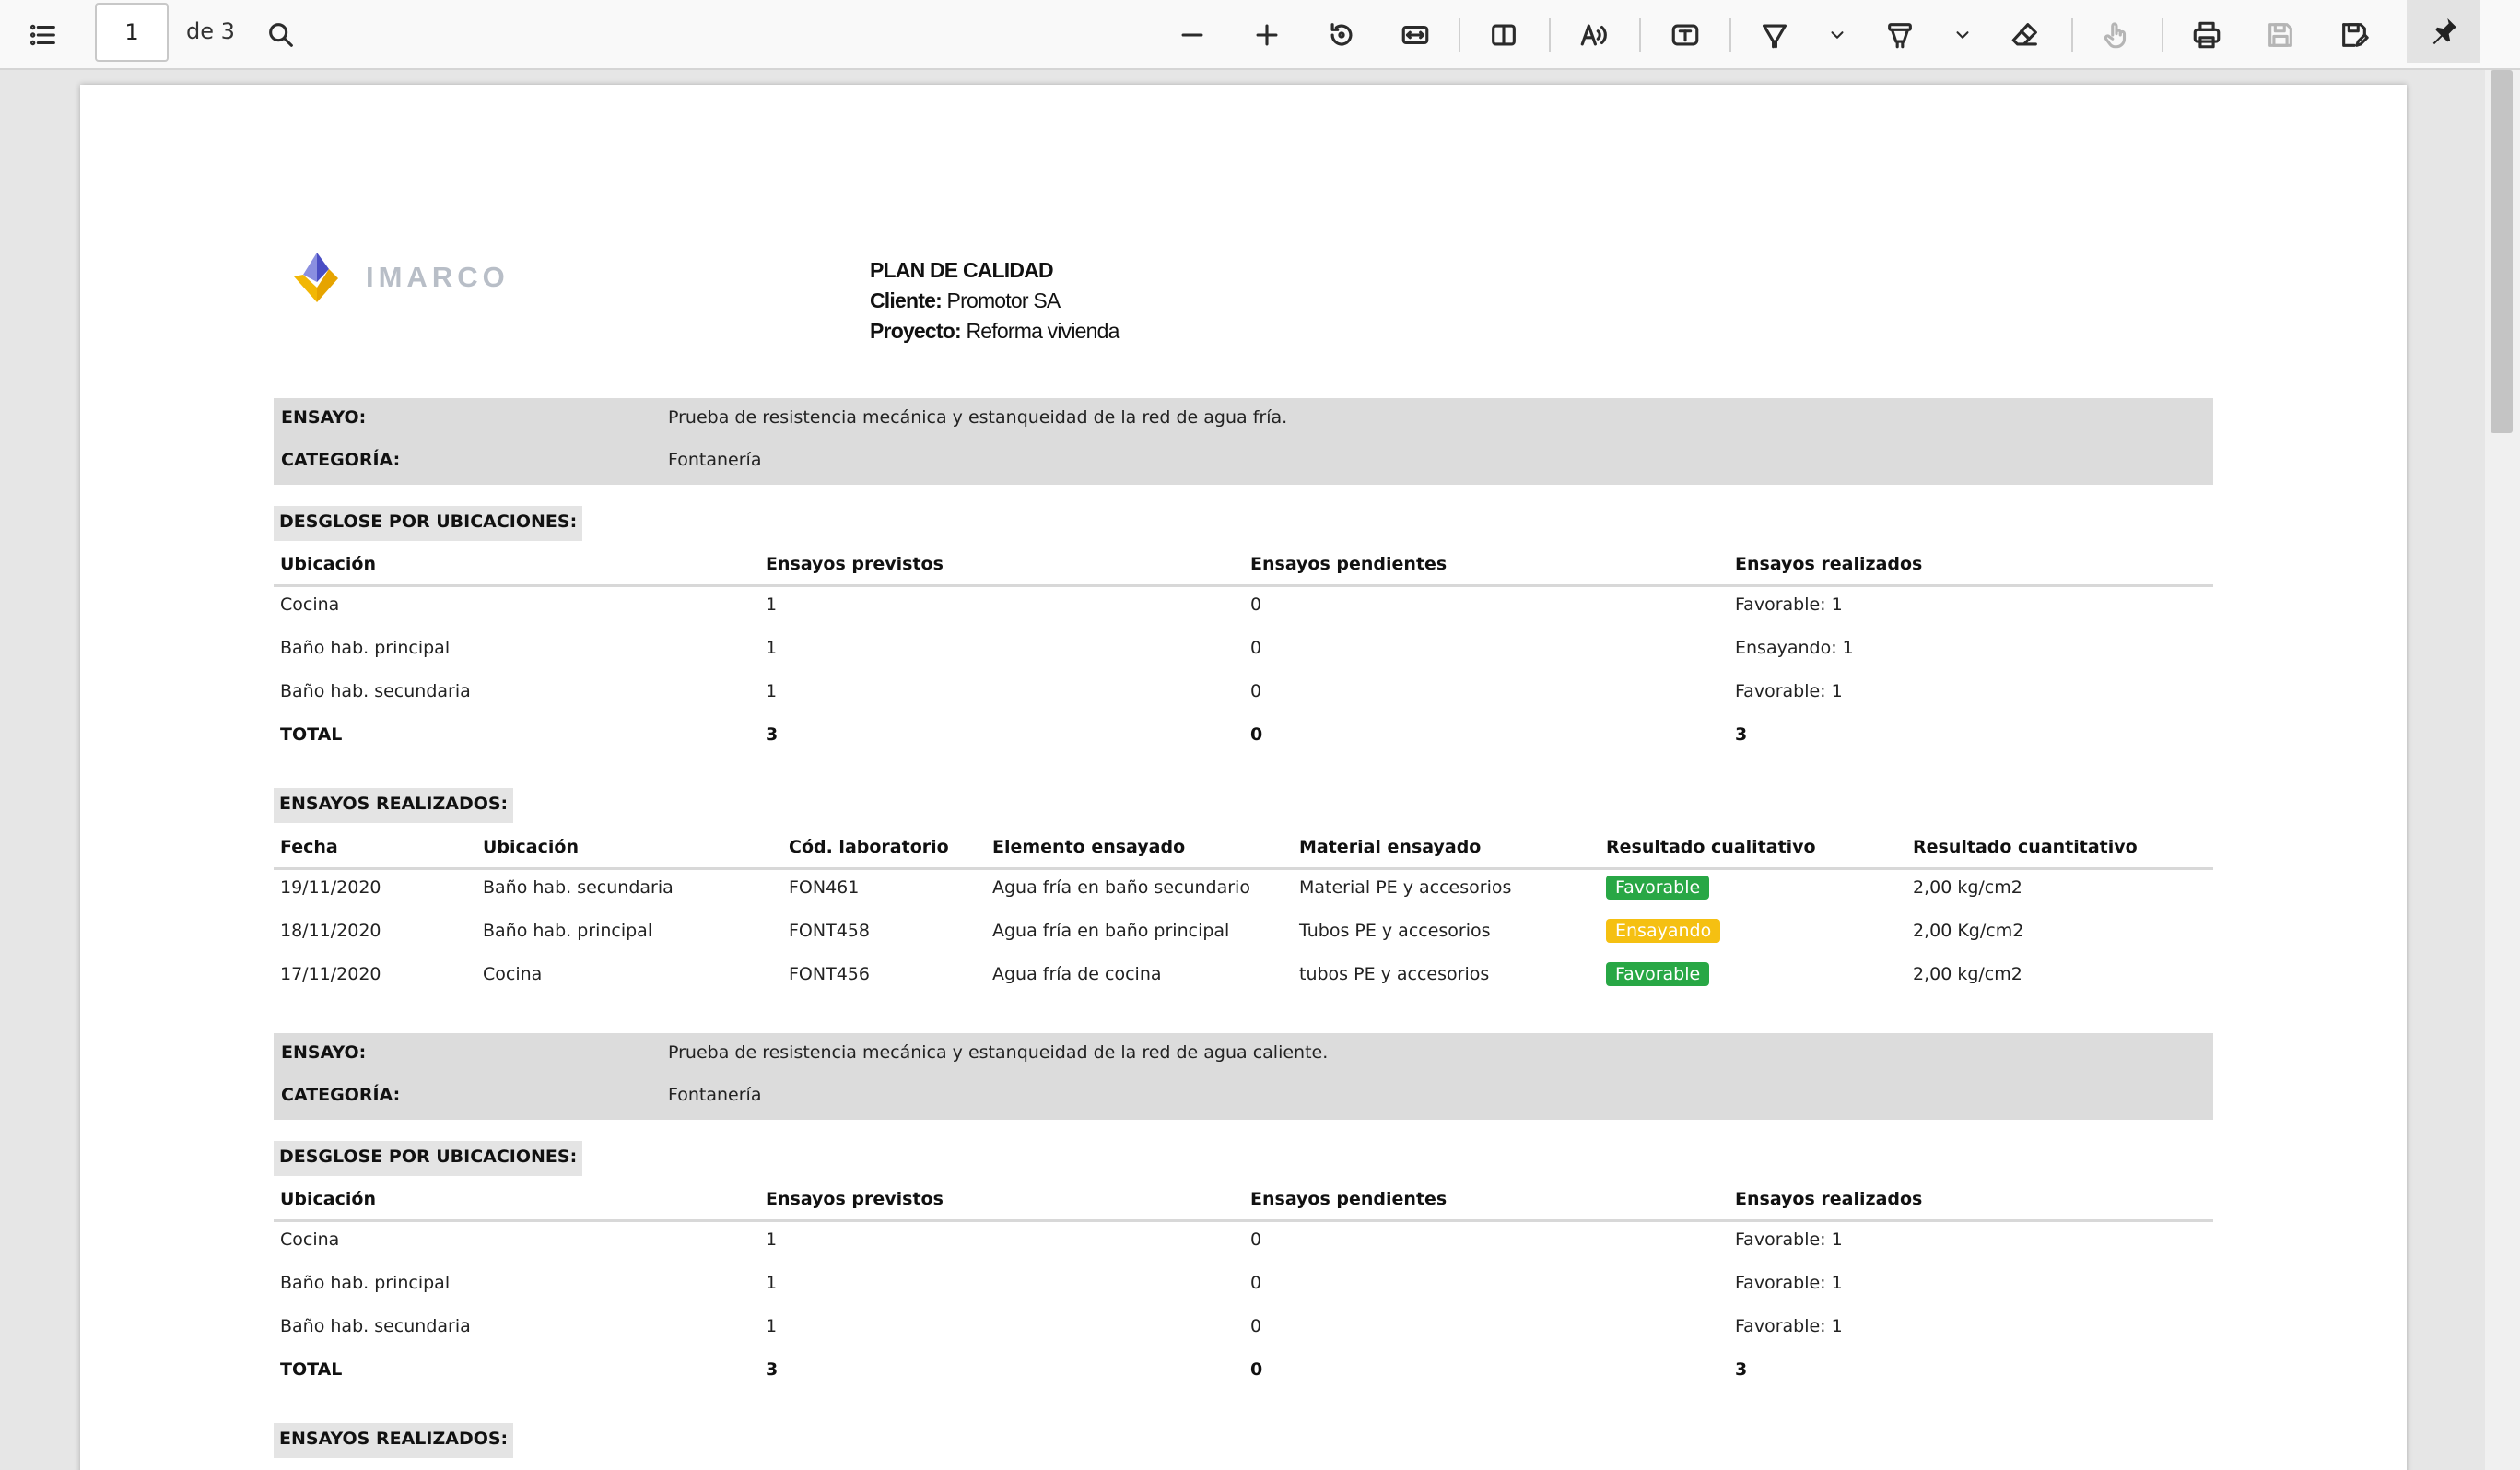 The image size is (2520, 1470). I want to click on table-cell: Agua fría de cocina, so click(1077, 974).